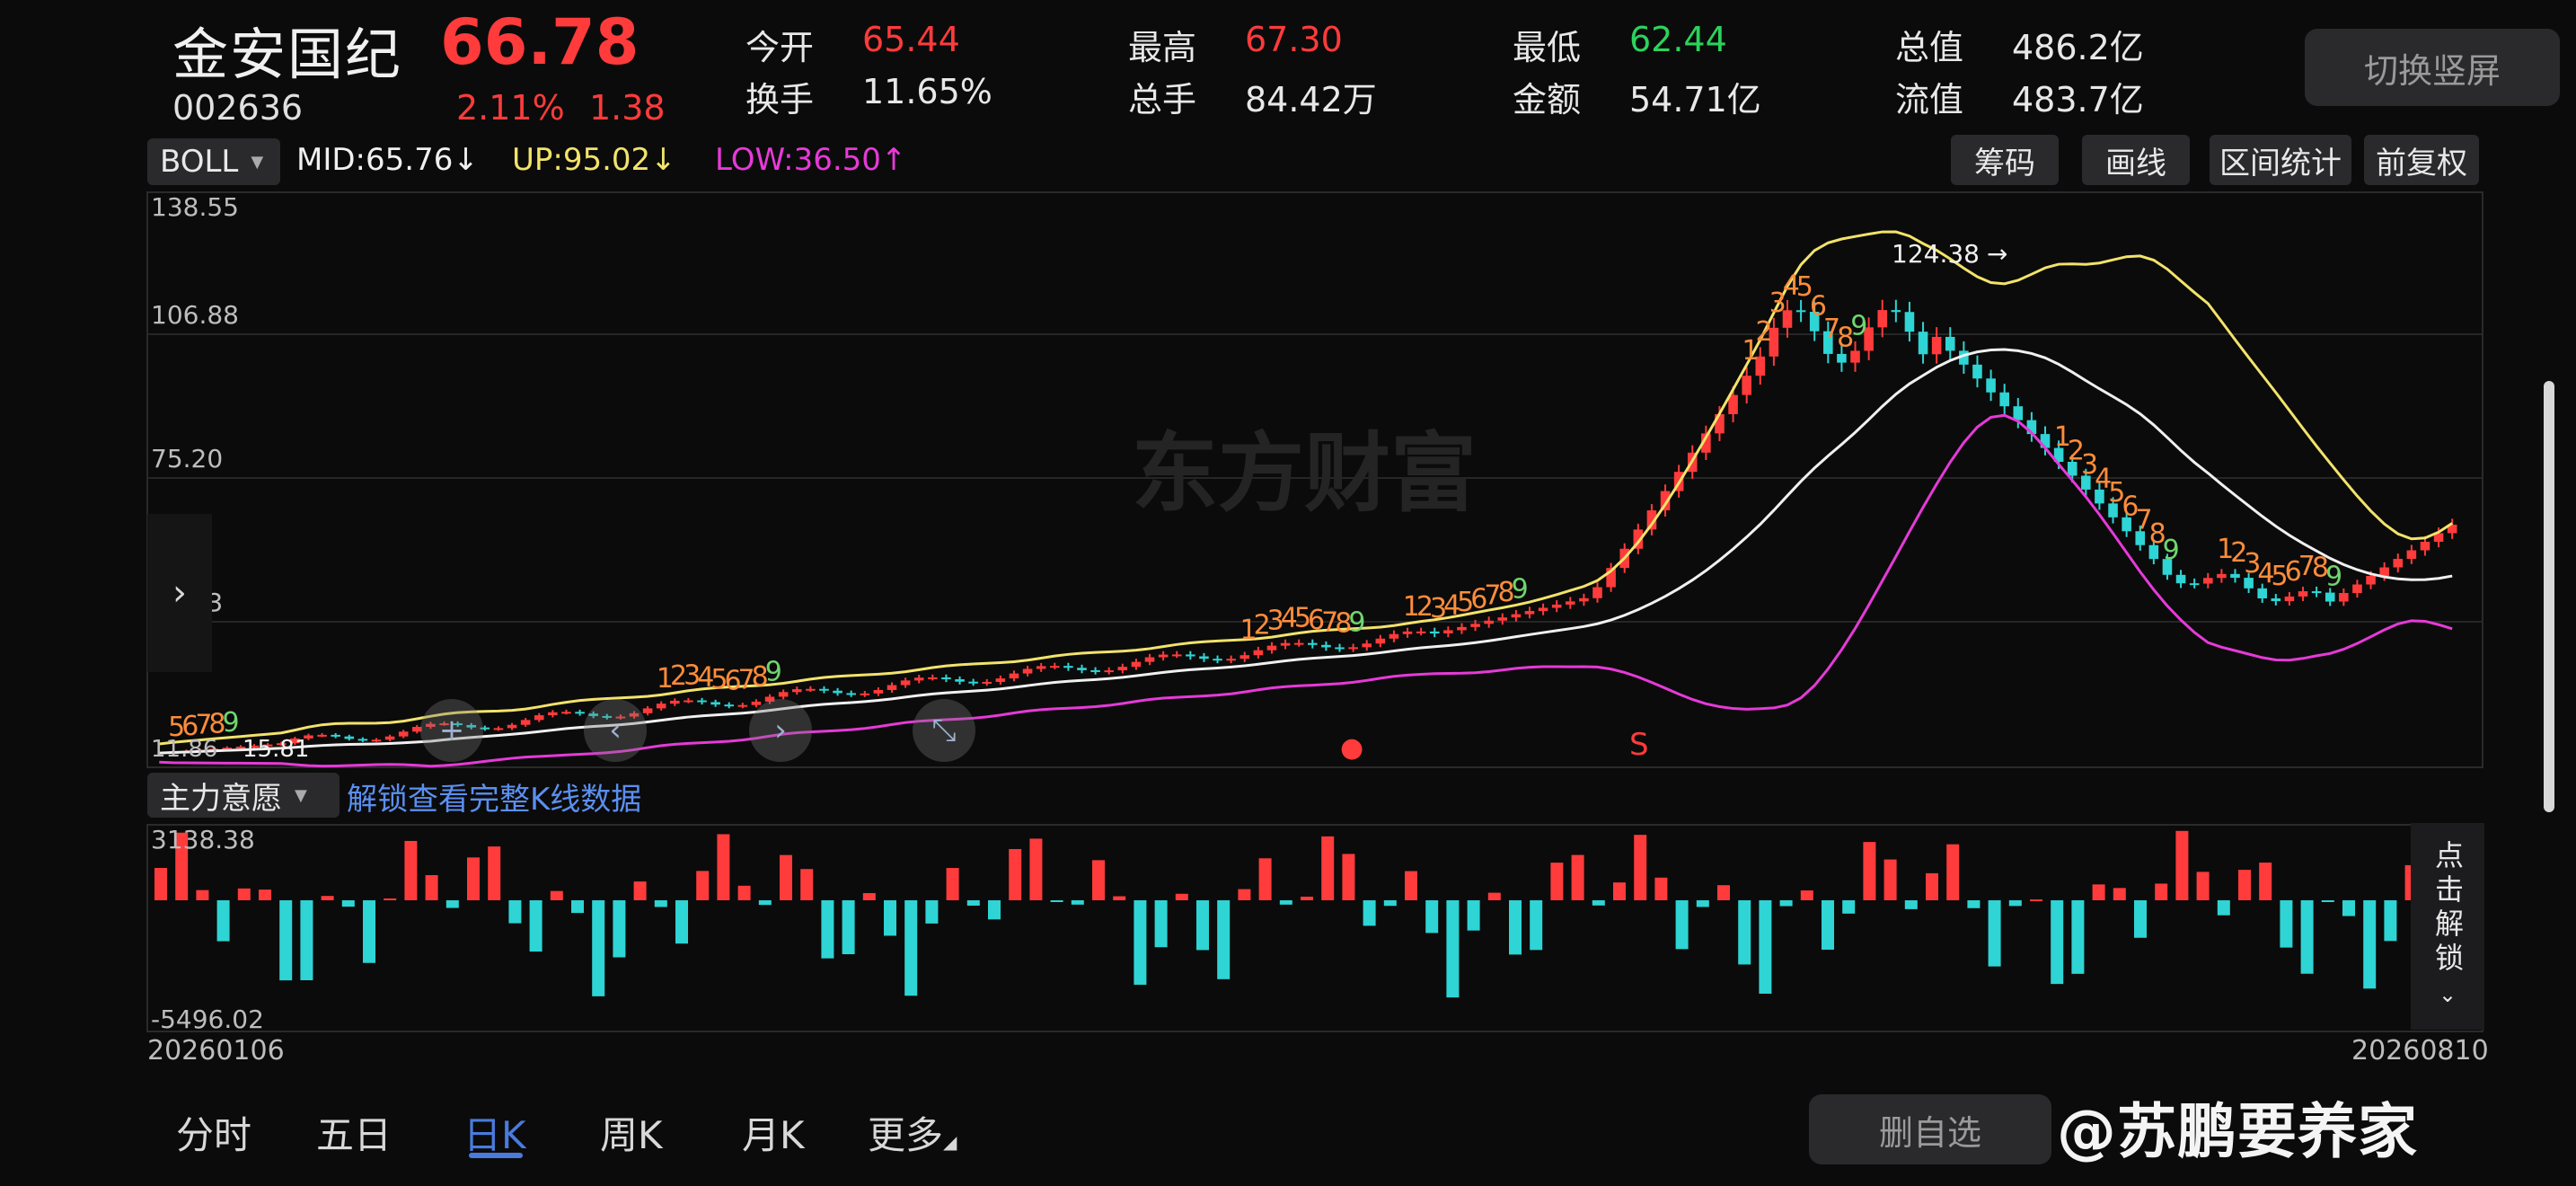  Describe the element at coordinates (2420, 1051) in the screenshot. I see `date-end: 20260810` at that location.